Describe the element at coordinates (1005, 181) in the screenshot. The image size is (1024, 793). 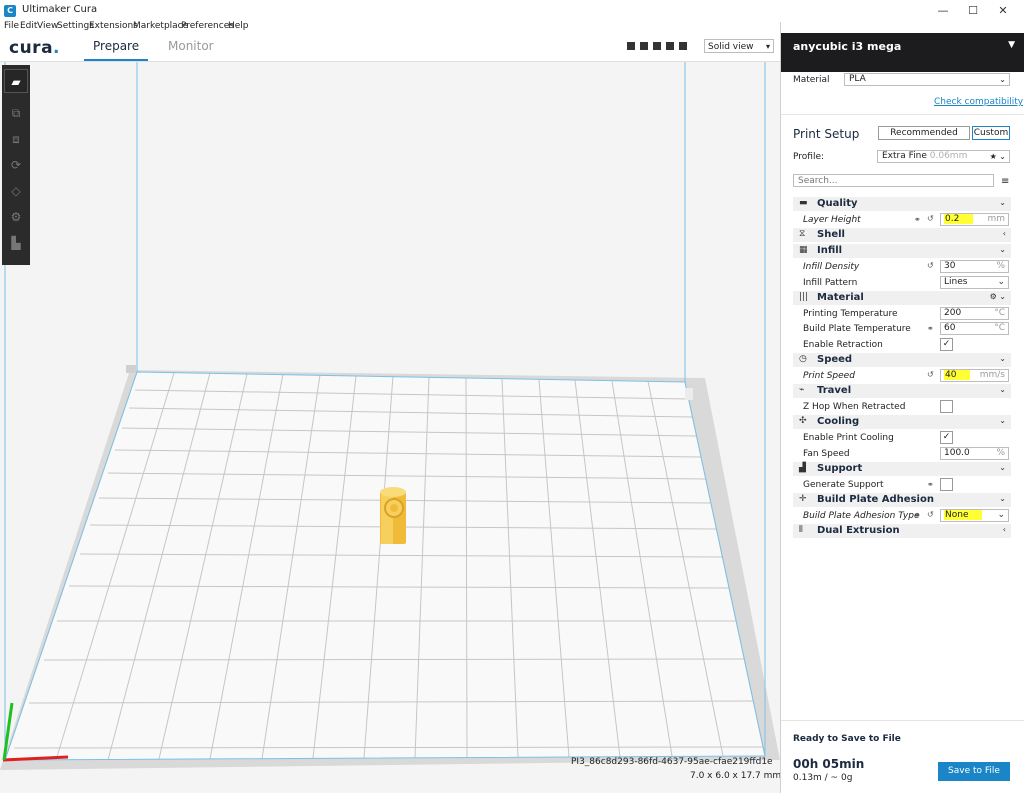
I see `settings-menu-icon: ≡` at that location.